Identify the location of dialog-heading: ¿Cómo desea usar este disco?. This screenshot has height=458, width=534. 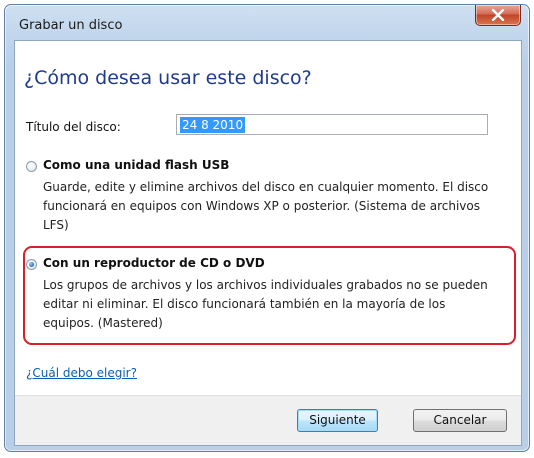
(168, 78).